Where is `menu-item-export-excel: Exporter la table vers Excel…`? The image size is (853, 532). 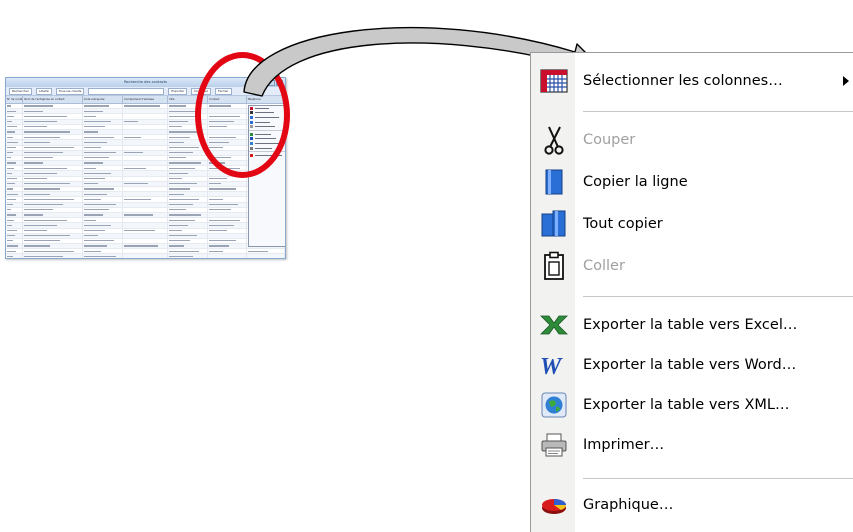 menu-item-export-excel: Exporter la table vers Excel… is located at coordinates (692, 325).